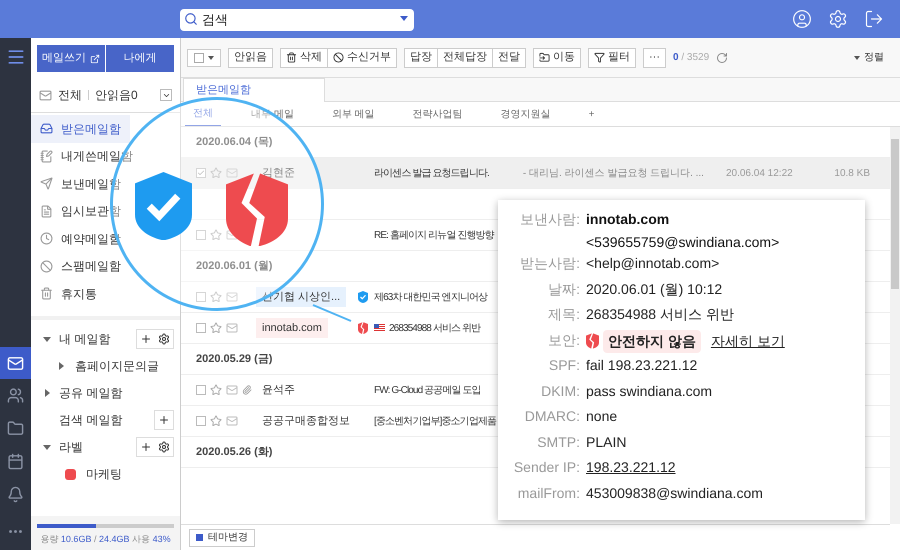  I want to click on mail-count: 0 / 3529, so click(691, 58).